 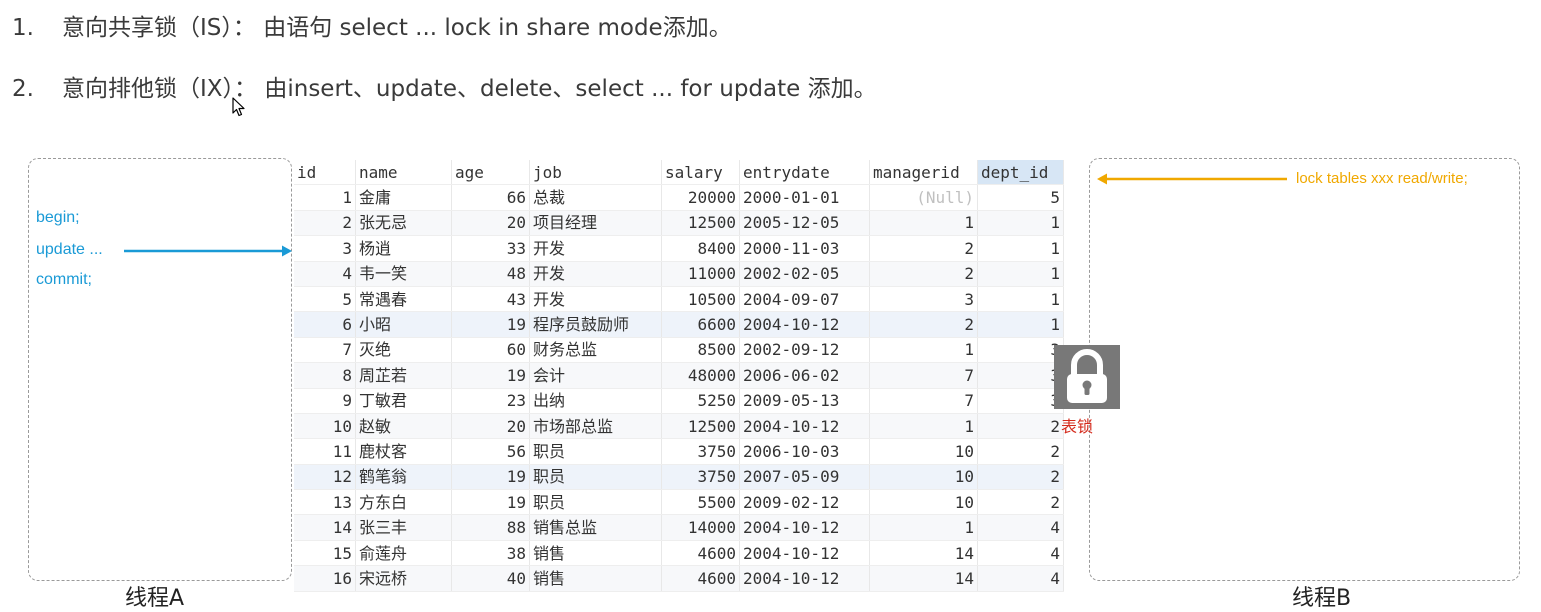 What do you see at coordinates (700, 197) in the screenshot?
I see `cell-salary: 20000` at bounding box center [700, 197].